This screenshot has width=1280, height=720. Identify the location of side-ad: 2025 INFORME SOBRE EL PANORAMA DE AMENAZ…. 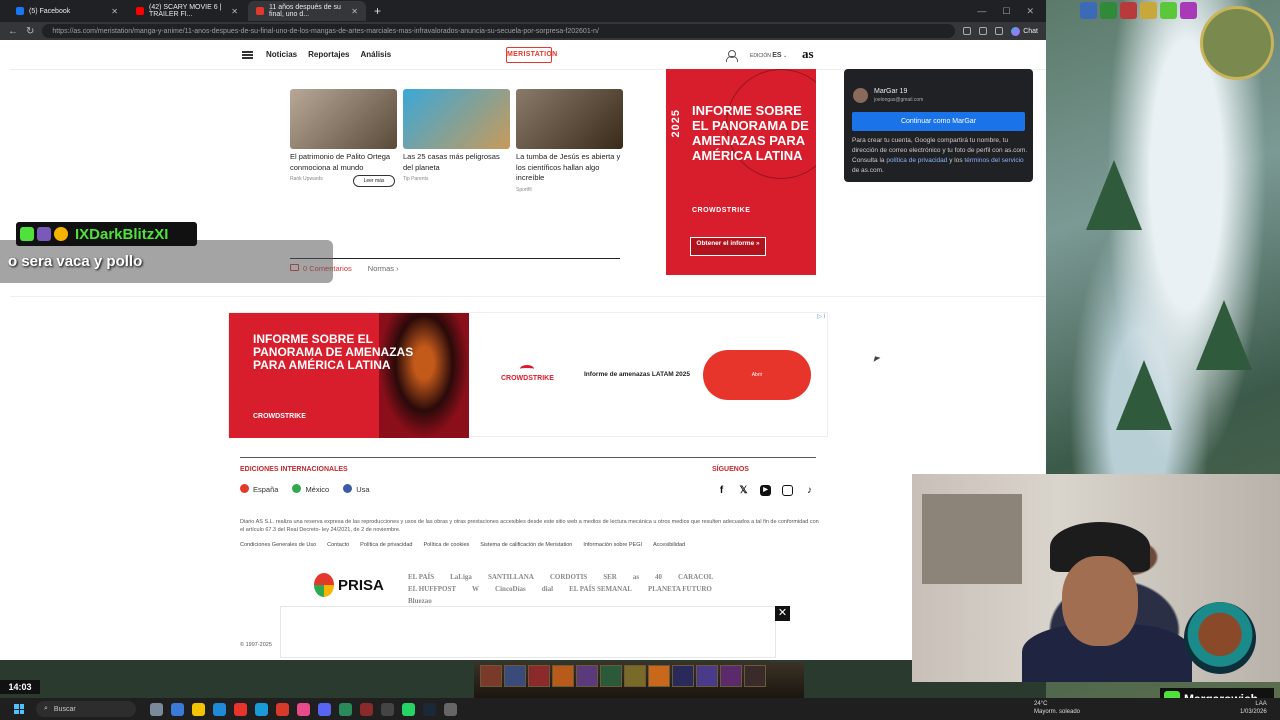
(741, 172).